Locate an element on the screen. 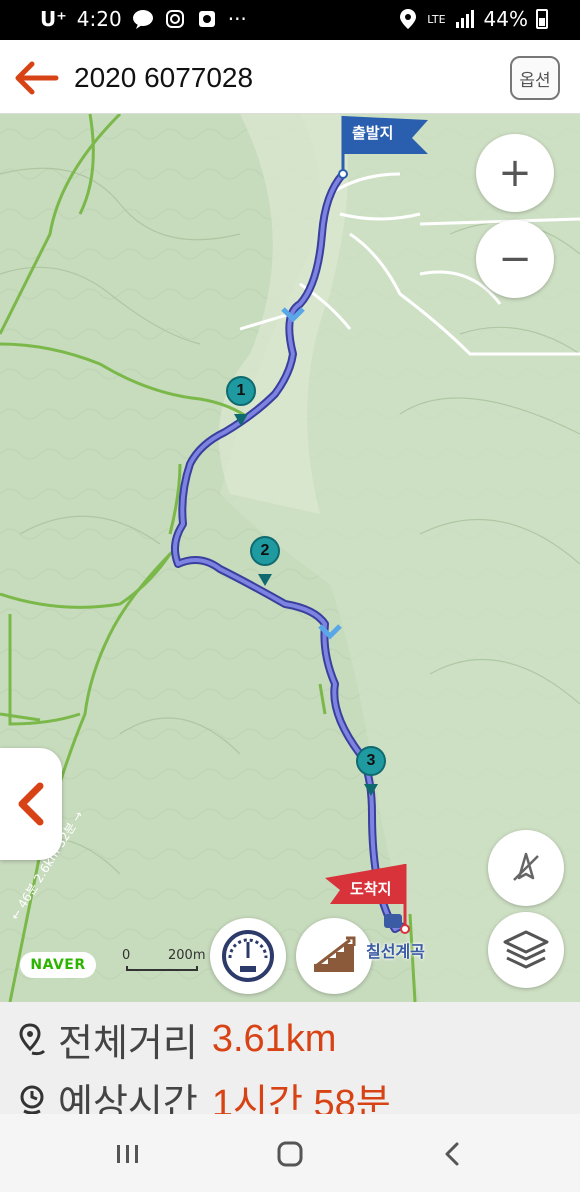 The width and height of the screenshot is (580, 1192). system-nav-bar is located at coordinates (290, 1153).